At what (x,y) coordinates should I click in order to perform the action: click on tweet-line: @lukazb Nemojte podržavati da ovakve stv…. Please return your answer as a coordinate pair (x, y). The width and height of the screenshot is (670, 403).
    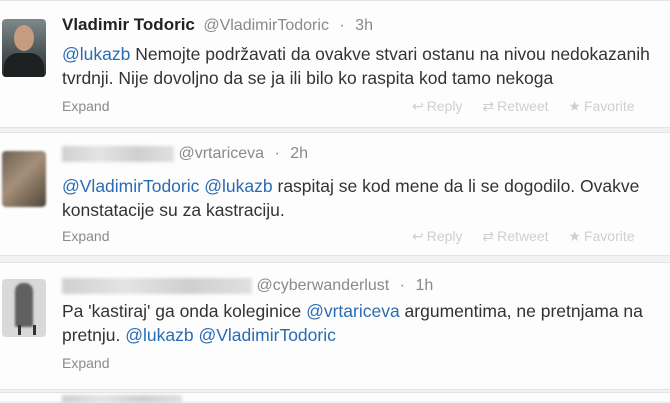
    Looking at the image, I should click on (366, 54).